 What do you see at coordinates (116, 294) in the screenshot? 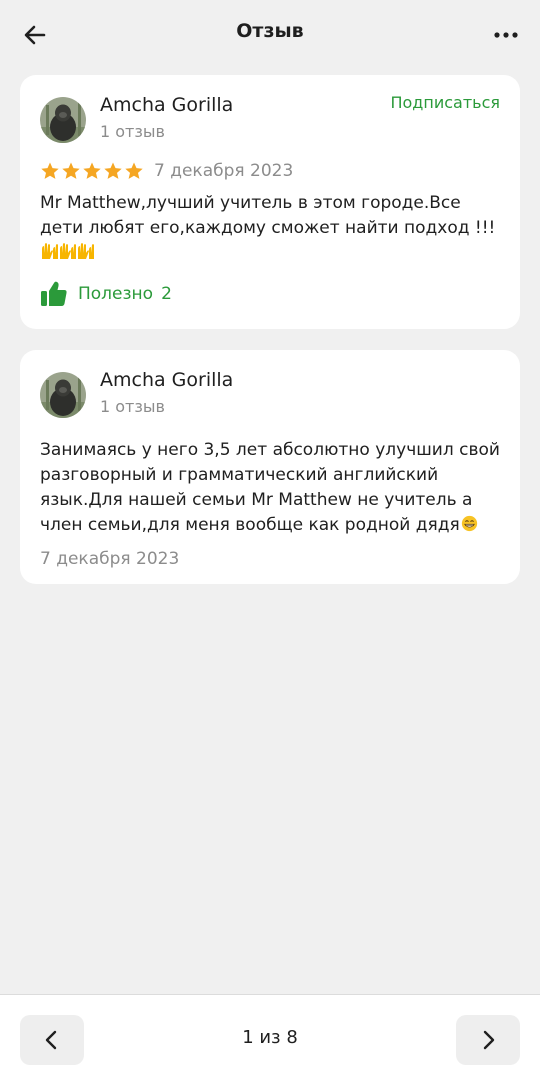
I see `helpful-label: Полезно` at bounding box center [116, 294].